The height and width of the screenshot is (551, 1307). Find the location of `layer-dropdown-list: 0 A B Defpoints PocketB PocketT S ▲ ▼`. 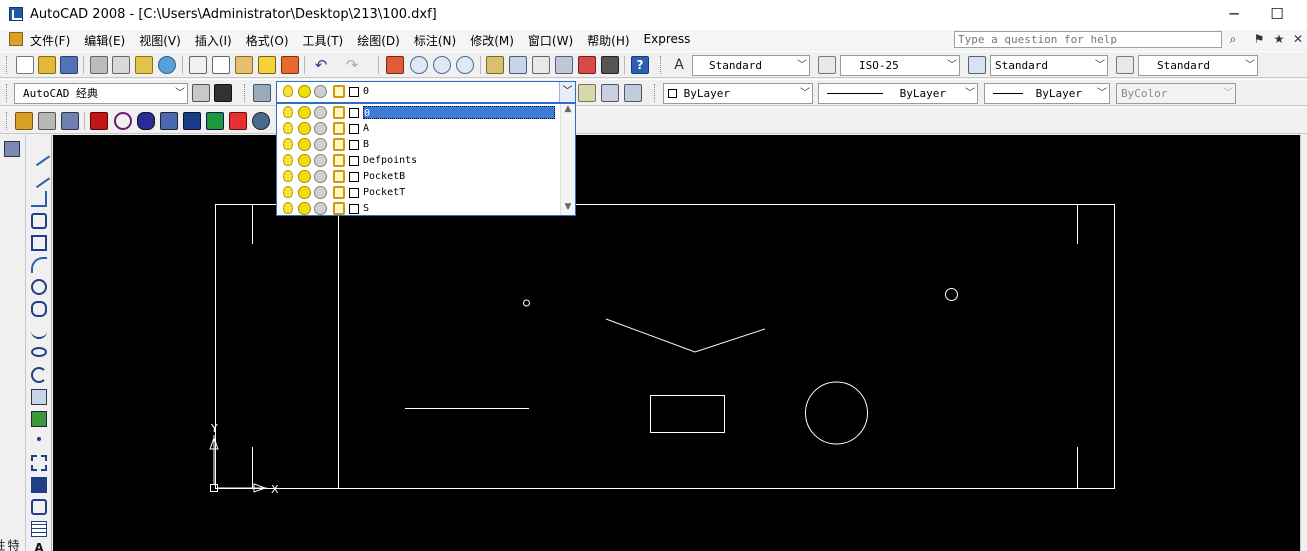

layer-dropdown-list: 0 A B Defpoints PocketB PocketT S ▲ ▼ is located at coordinates (426, 159).